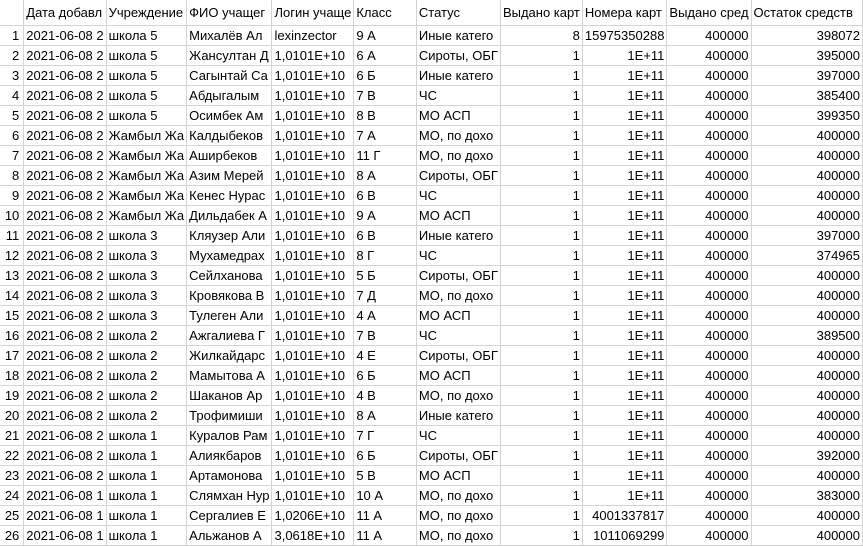 The height and width of the screenshot is (547, 863). I want to click on student-name-cell: Кровякова В, so click(229, 295).